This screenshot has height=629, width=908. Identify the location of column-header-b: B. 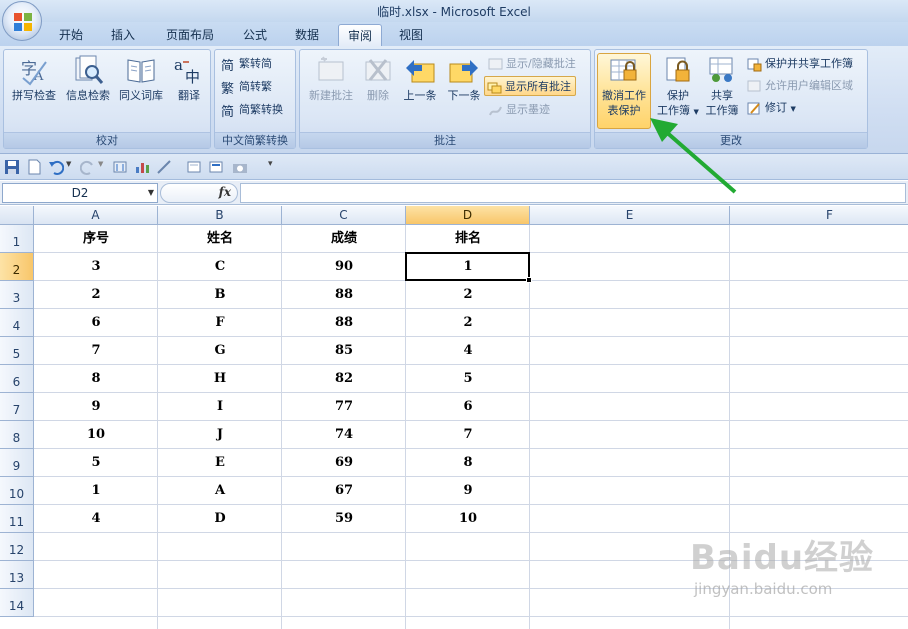
(220, 215).